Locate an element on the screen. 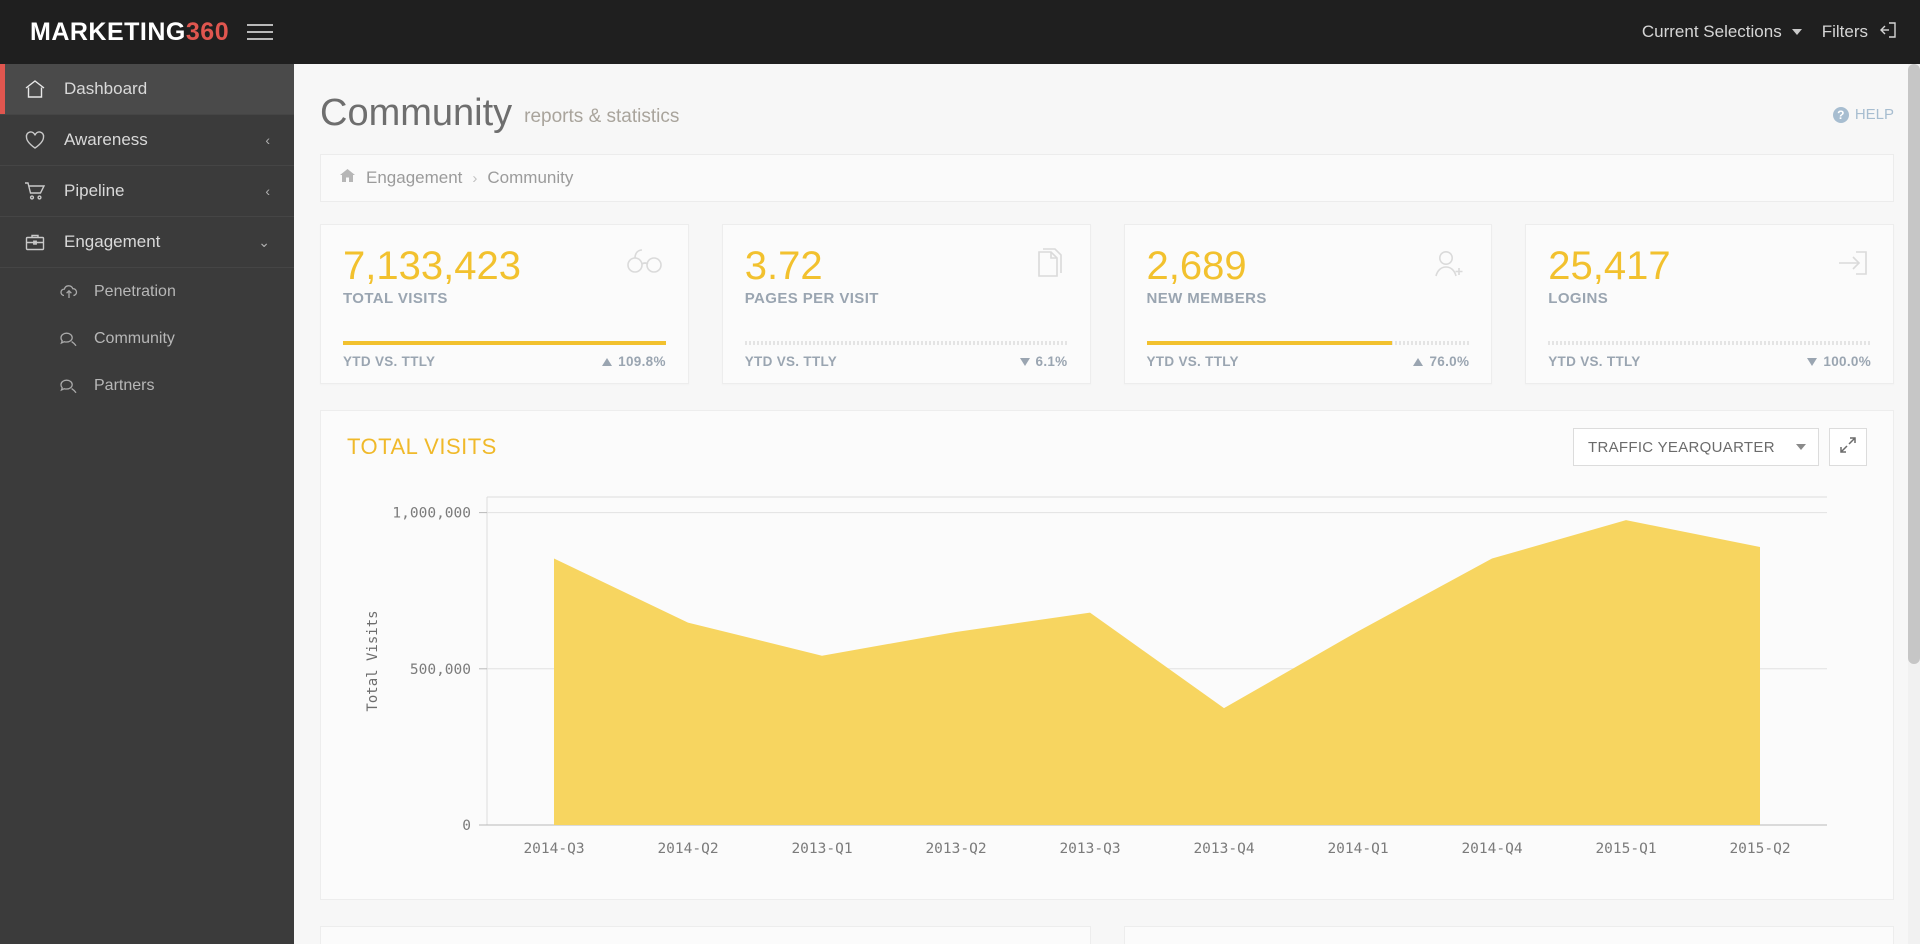 The height and width of the screenshot is (944, 1920). top-bar-actions: Current Selections Filters is located at coordinates (1781, 32).